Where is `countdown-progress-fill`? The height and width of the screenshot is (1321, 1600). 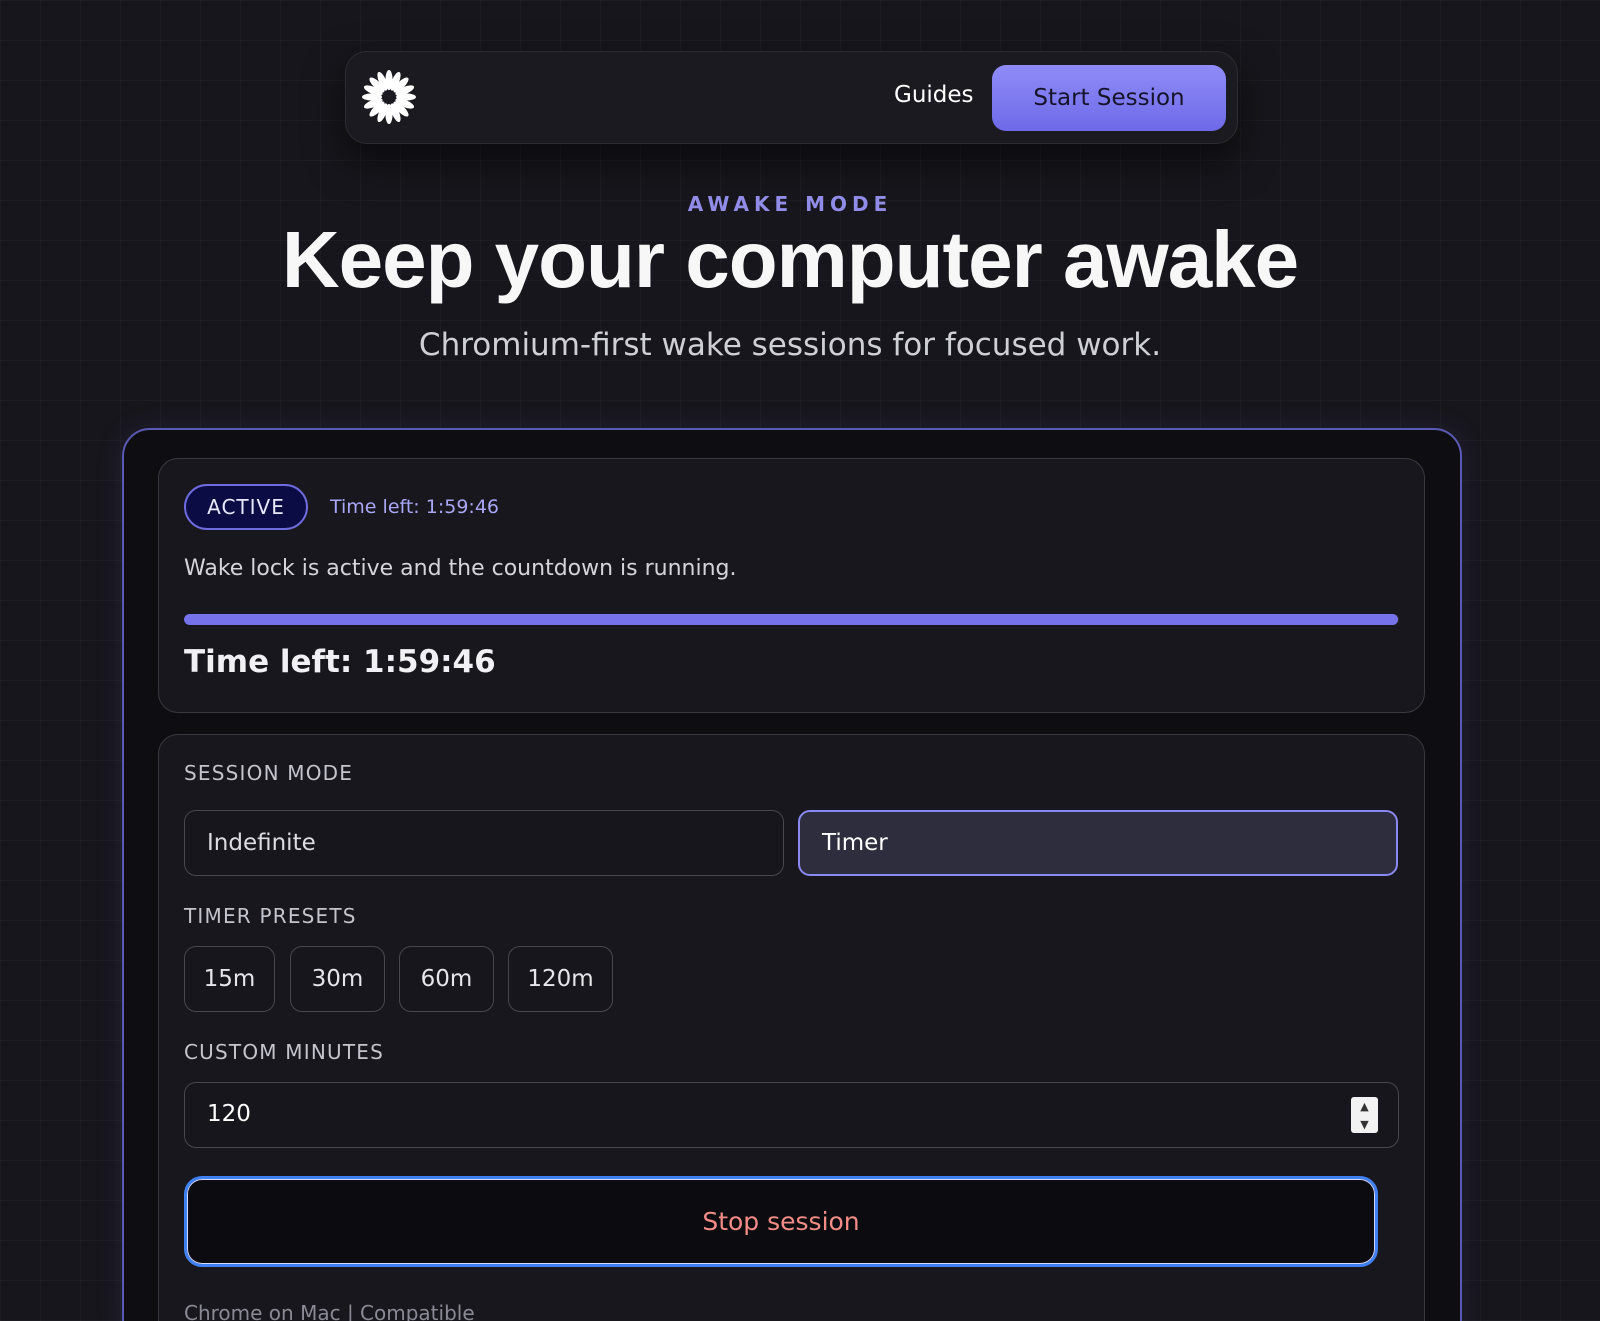 countdown-progress-fill is located at coordinates (791, 619).